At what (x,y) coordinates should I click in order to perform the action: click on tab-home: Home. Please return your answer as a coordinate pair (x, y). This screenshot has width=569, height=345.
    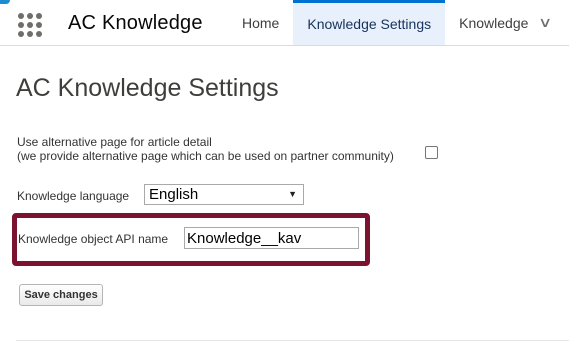
    Looking at the image, I should click on (260, 22).